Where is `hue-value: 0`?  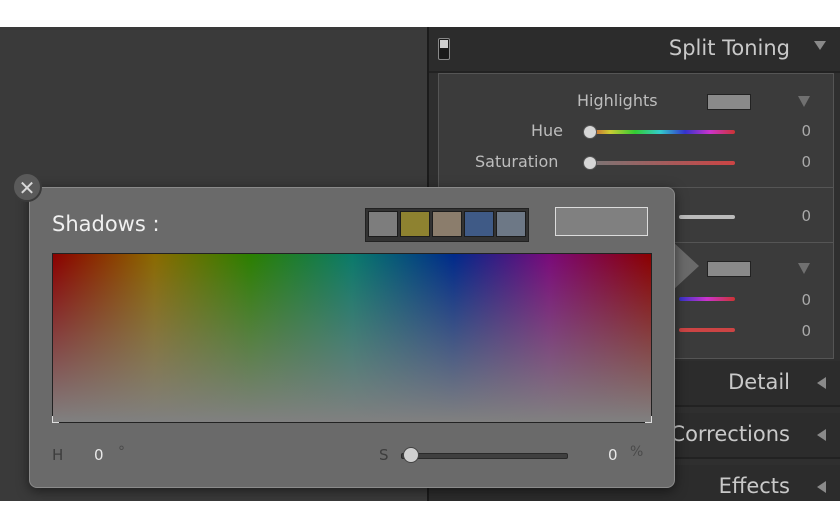
hue-value: 0 is located at coordinates (806, 131).